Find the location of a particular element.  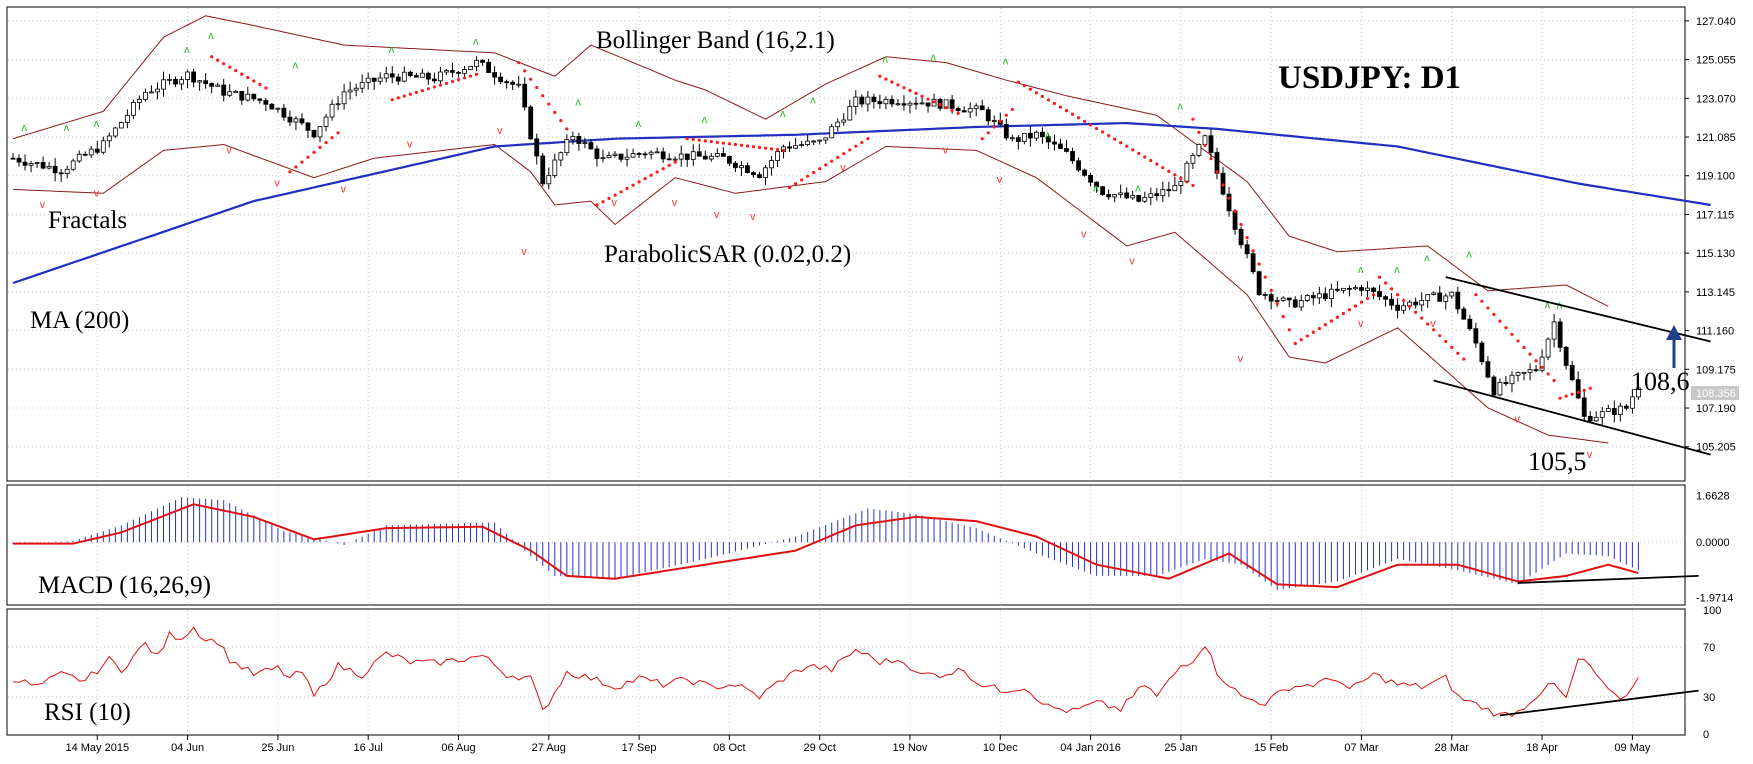

price-tick-label: 107.190 is located at coordinates (1716, 409).